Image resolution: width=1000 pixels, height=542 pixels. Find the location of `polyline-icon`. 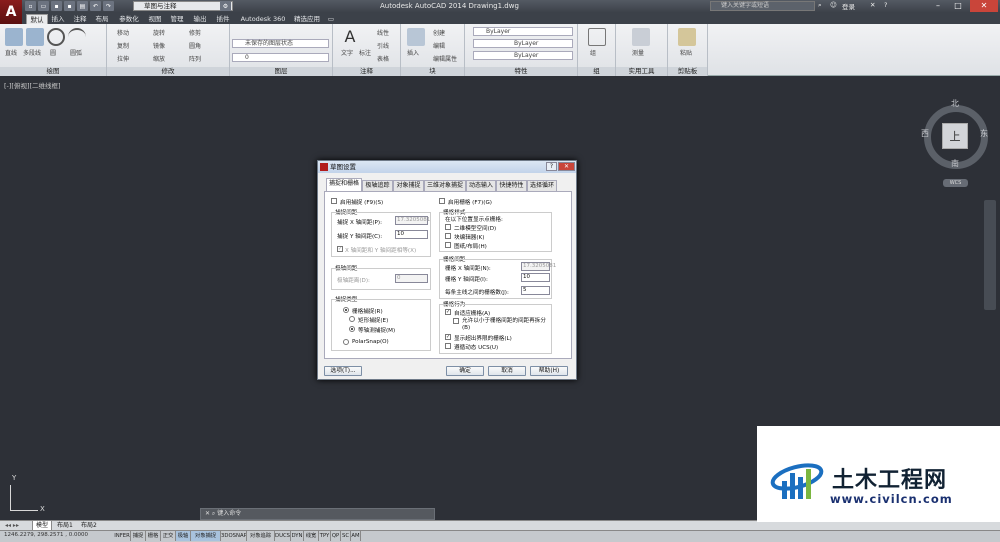

polyline-icon is located at coordinates (35, 37).